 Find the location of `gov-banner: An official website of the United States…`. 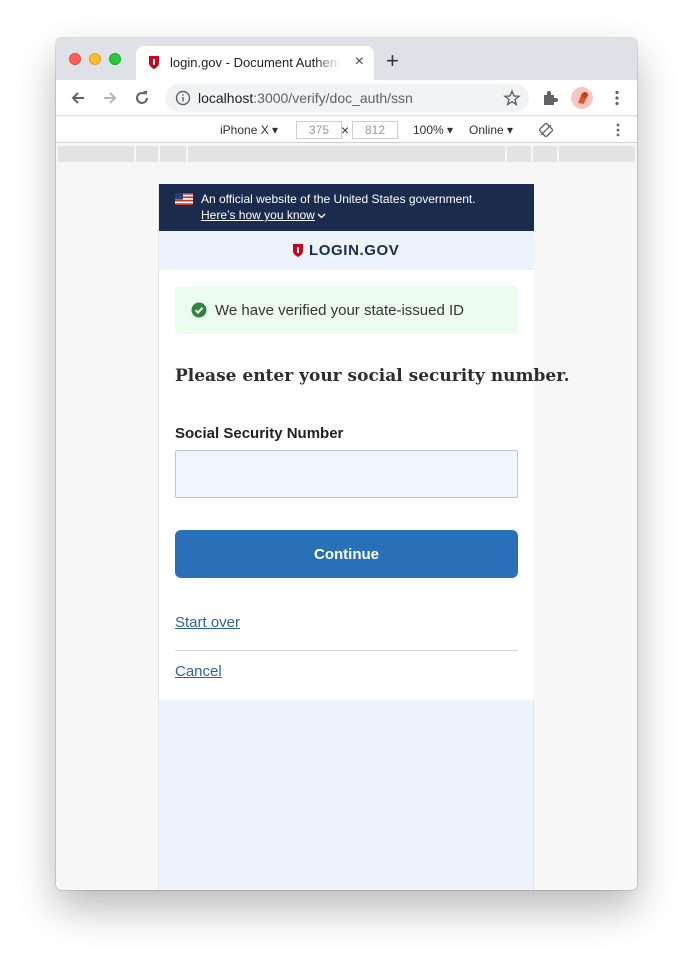

gov-banner: An official website of the United States… is located at coordinates (346, 207).